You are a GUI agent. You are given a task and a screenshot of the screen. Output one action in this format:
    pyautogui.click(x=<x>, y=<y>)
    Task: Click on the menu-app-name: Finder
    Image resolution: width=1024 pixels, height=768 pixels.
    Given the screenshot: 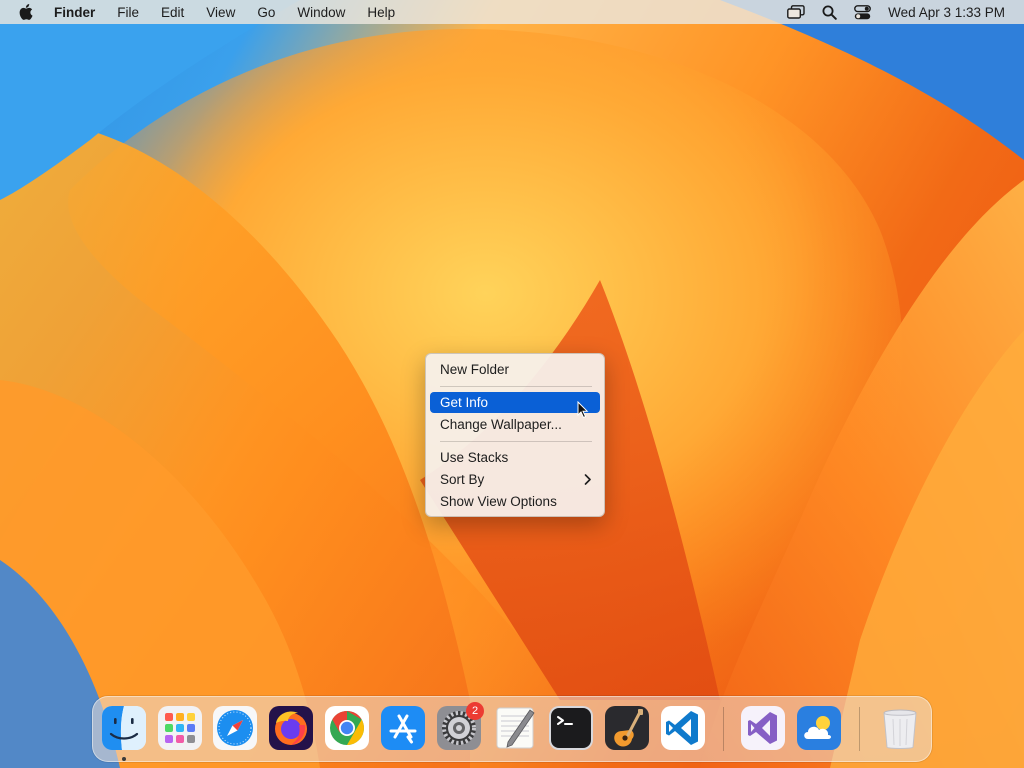 What is the action you would take?
    pyautogui.click(x=74, y=12)
    